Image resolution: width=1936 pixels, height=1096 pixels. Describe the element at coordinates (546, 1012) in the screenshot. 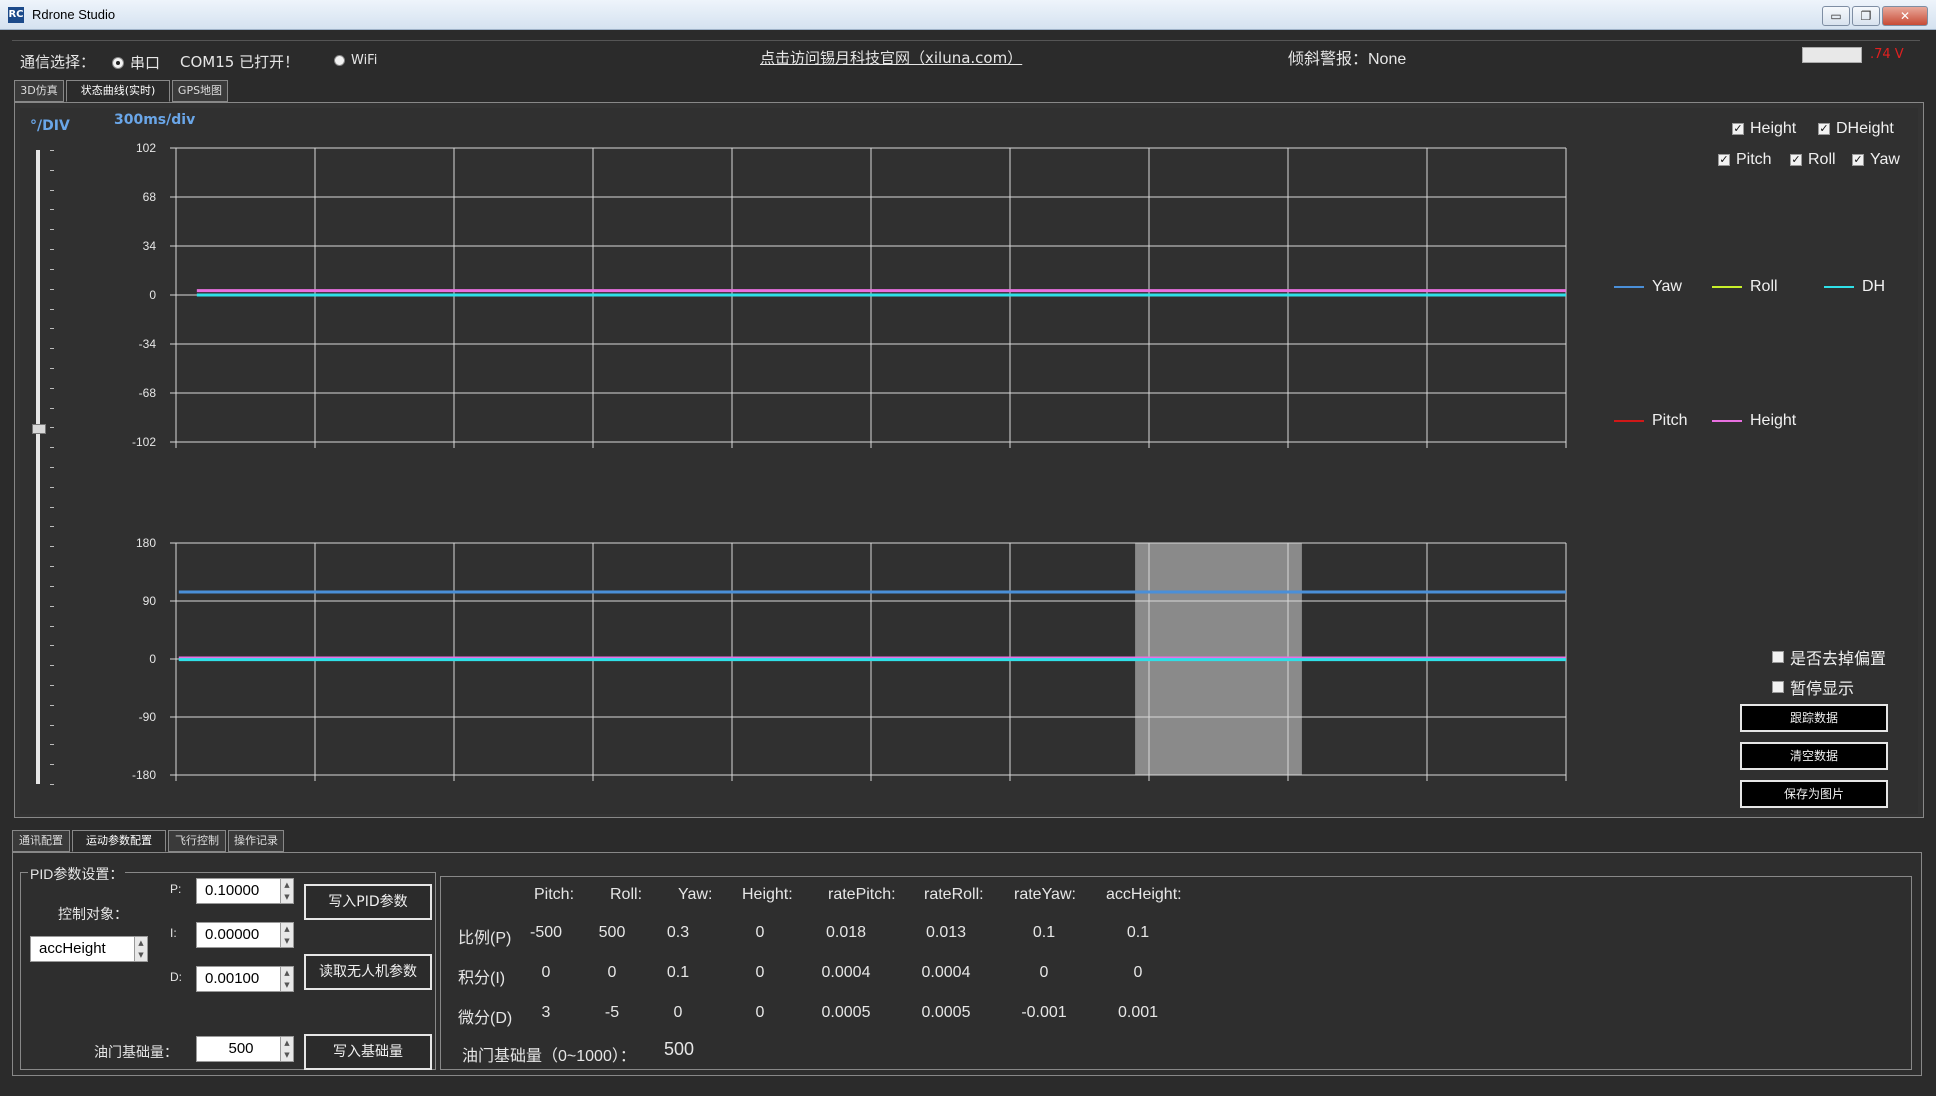

I see `param-cell: 3` at that location.